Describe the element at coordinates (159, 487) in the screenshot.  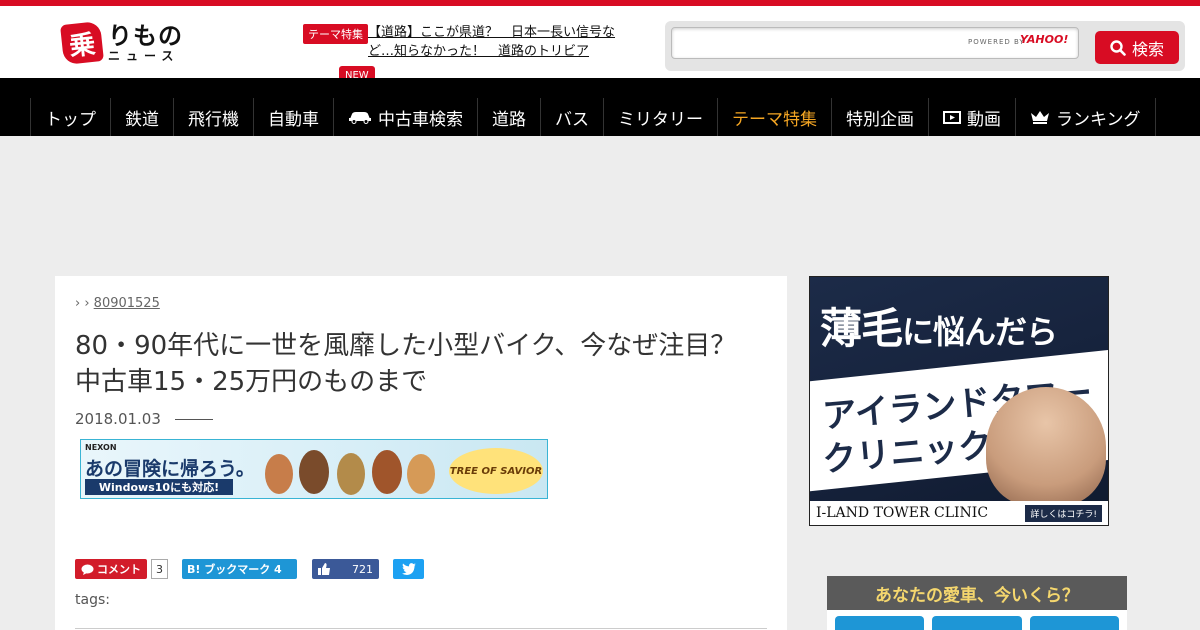
I see `banner-subtext: Windows10にも対応!` at that location.